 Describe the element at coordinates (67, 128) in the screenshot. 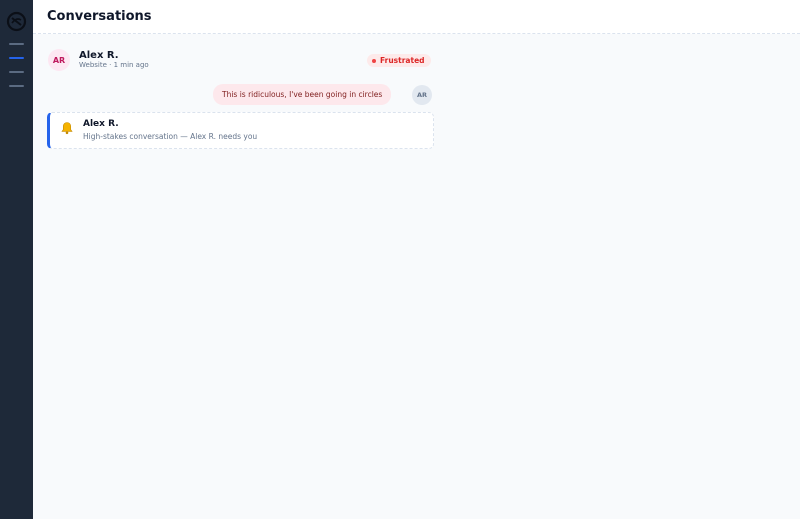

I see `bell-icon` at that location.